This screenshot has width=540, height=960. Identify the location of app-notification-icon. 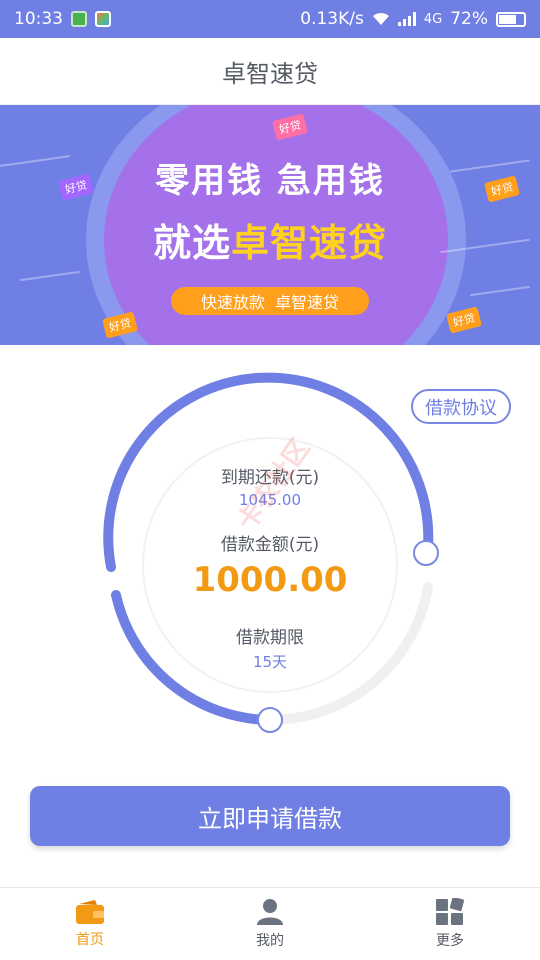
(79, 19).